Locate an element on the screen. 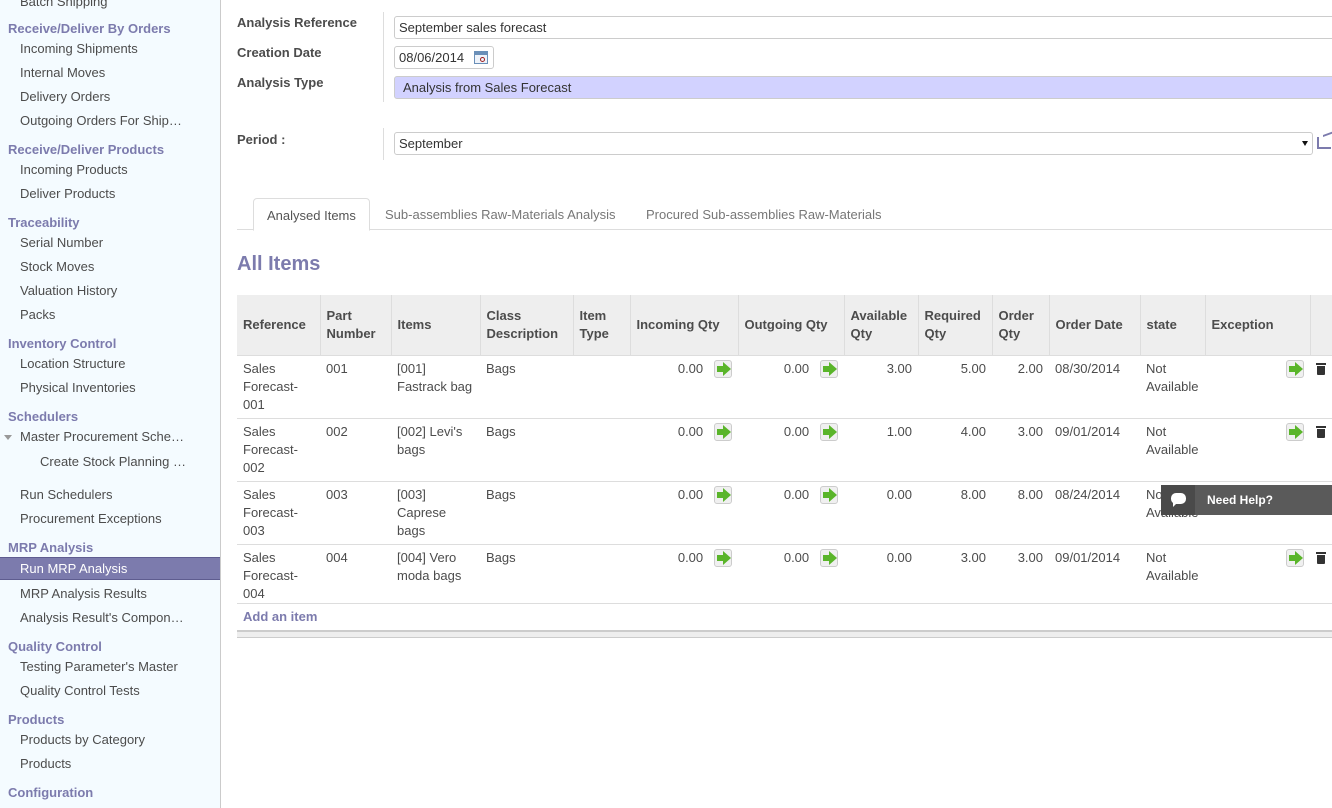 The image size is (1332, 808). col-item-type: Item Type is located at coordinates (601, 325).